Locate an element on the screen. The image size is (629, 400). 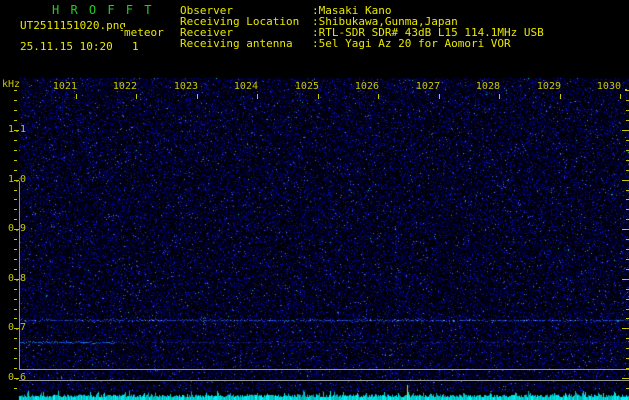
x-tick-label: 1024 is located at coordinates (245, 86).